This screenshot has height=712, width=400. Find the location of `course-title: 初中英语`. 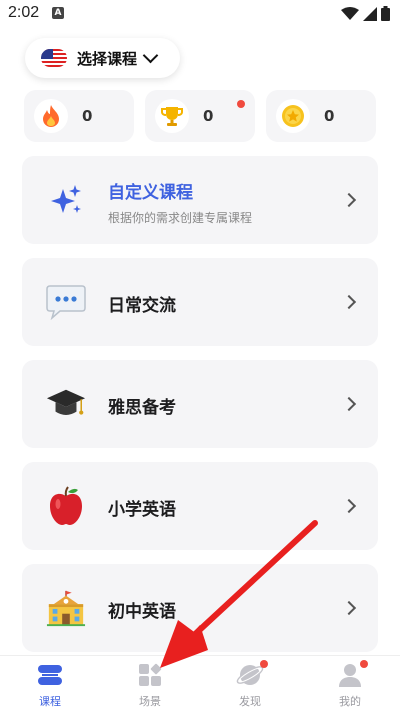

course-title: 初中英语 is located at coordinates (142, 612).